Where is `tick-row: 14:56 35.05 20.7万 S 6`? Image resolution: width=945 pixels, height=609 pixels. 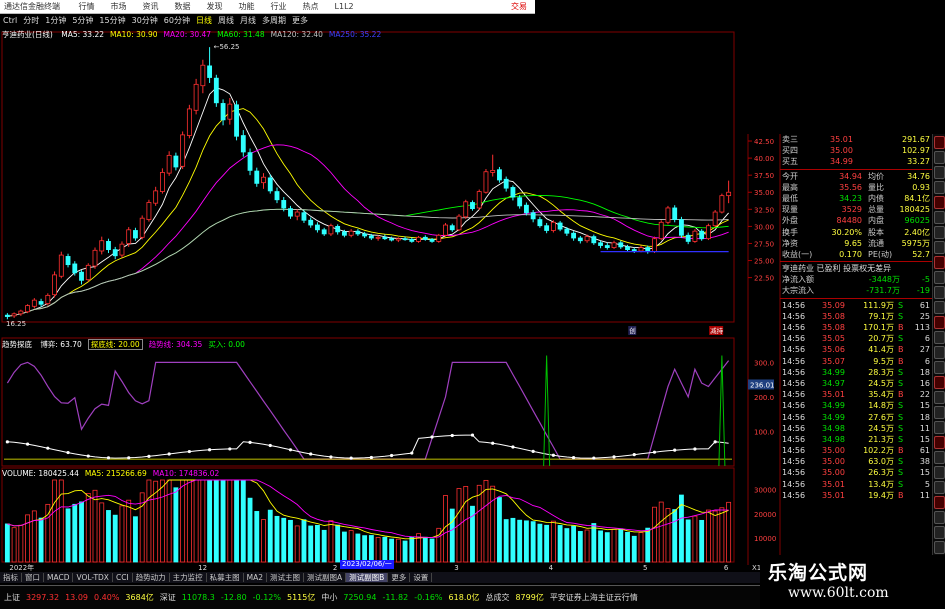
tick-row: 14:56 35.05 20.7万 S 6 is located at coordinates (862, 338).